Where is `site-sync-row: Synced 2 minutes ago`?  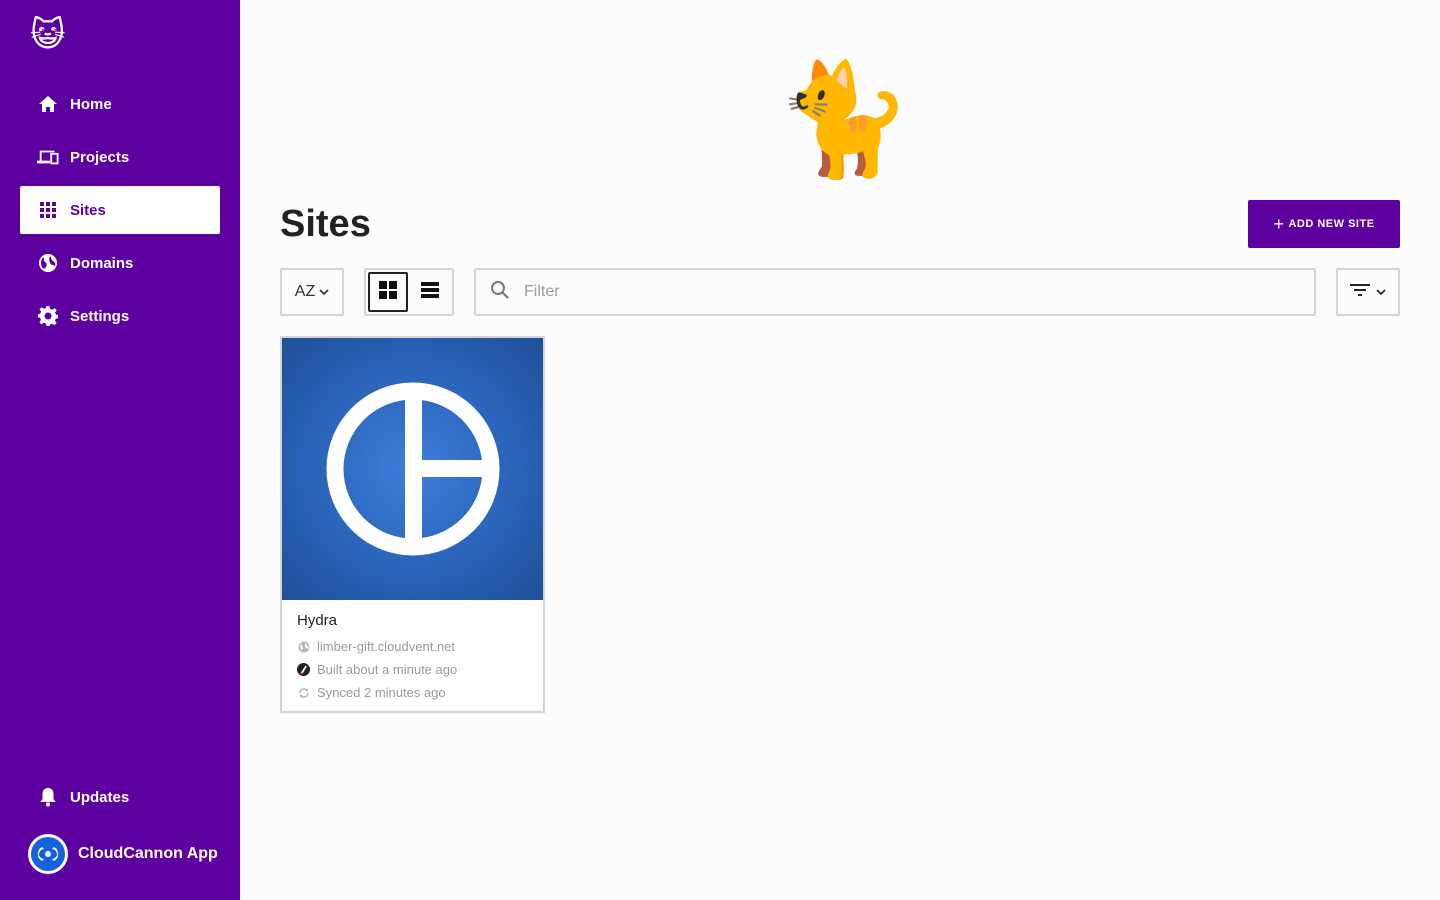 site-sync-row: Synced 2 minutes ago is located at coordinates (412, 692).